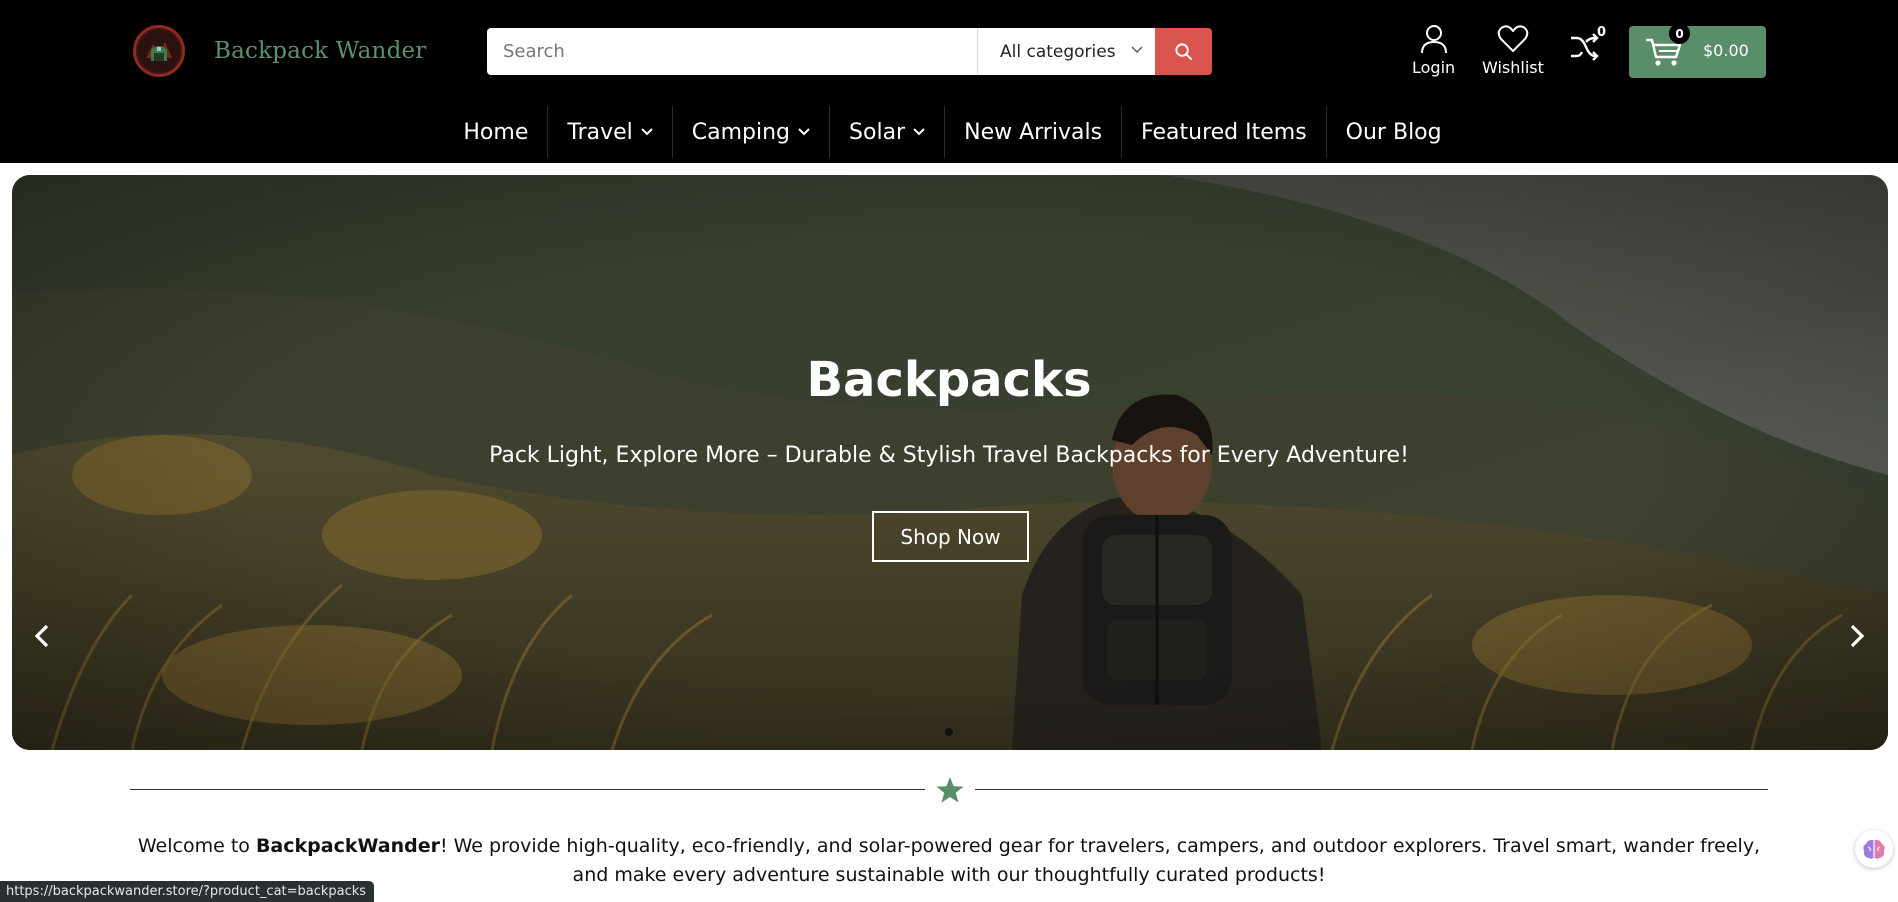 The width and height of the screenshot is (1898, 902). I want to click on wishlist-label: Wishlist, so click(1513, 67).